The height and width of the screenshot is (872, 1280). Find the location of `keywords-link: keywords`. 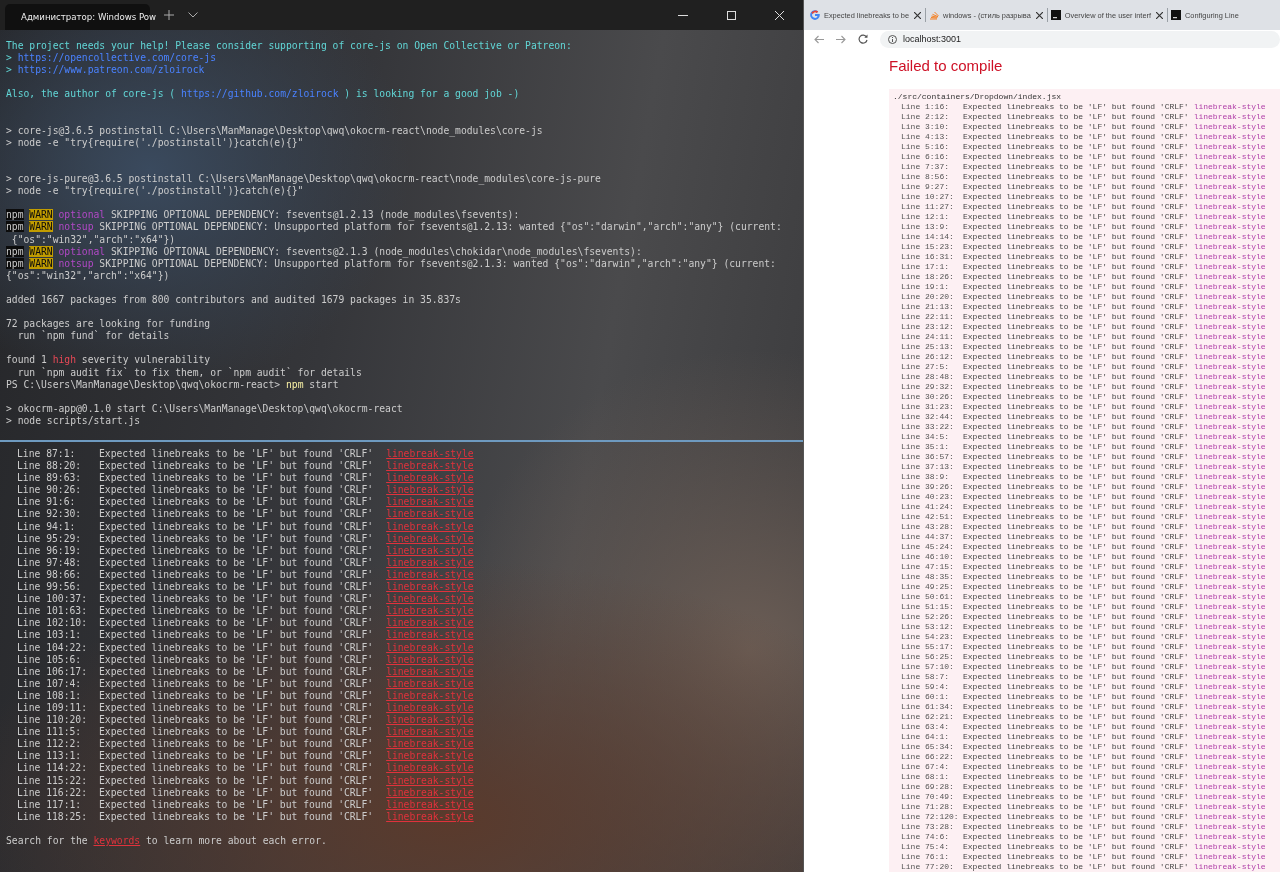

keywords-link: keywords is located at coordinates (117, 840).